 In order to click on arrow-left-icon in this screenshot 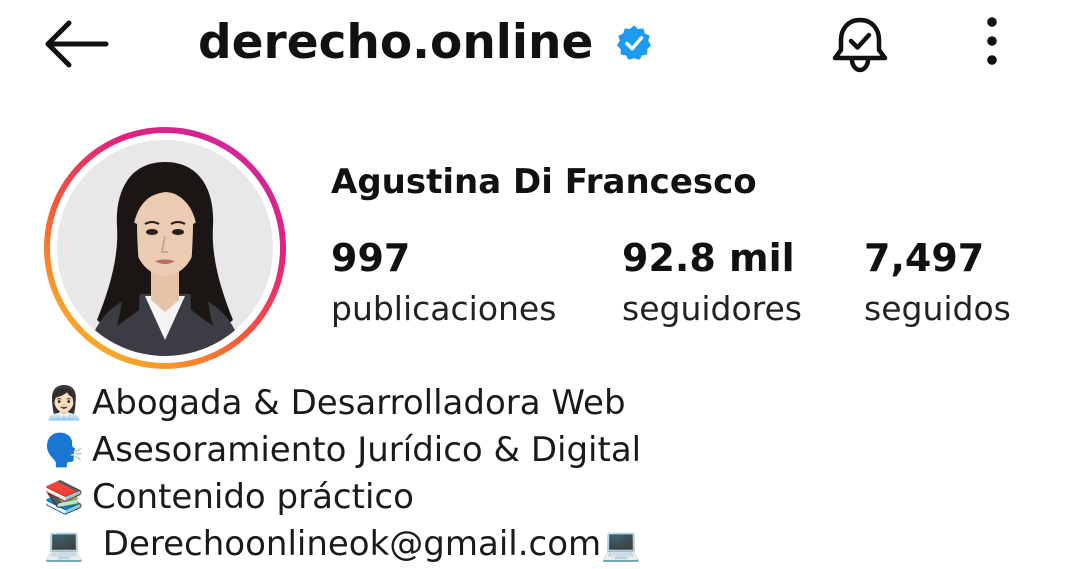, I will do `click(77, 44)`.